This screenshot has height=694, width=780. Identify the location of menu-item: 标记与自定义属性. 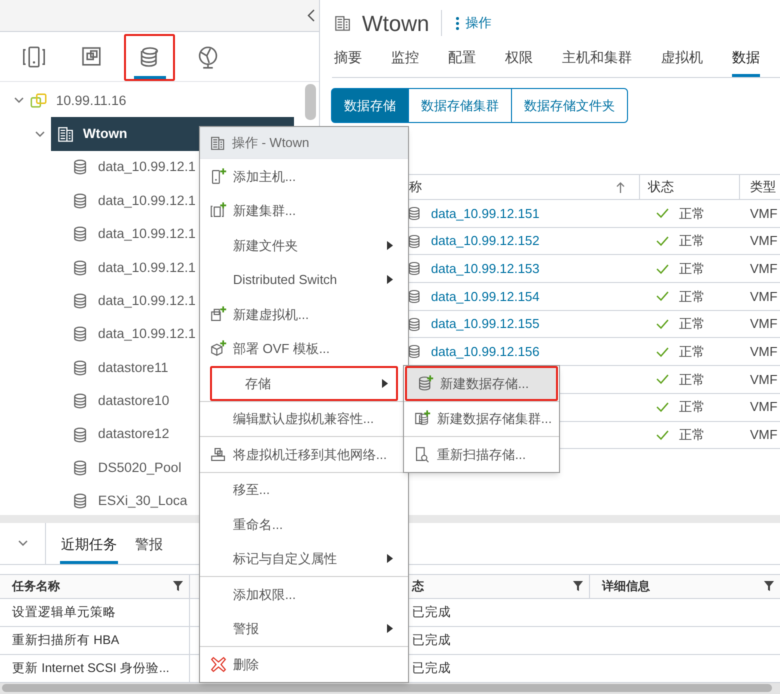
(300, 559).